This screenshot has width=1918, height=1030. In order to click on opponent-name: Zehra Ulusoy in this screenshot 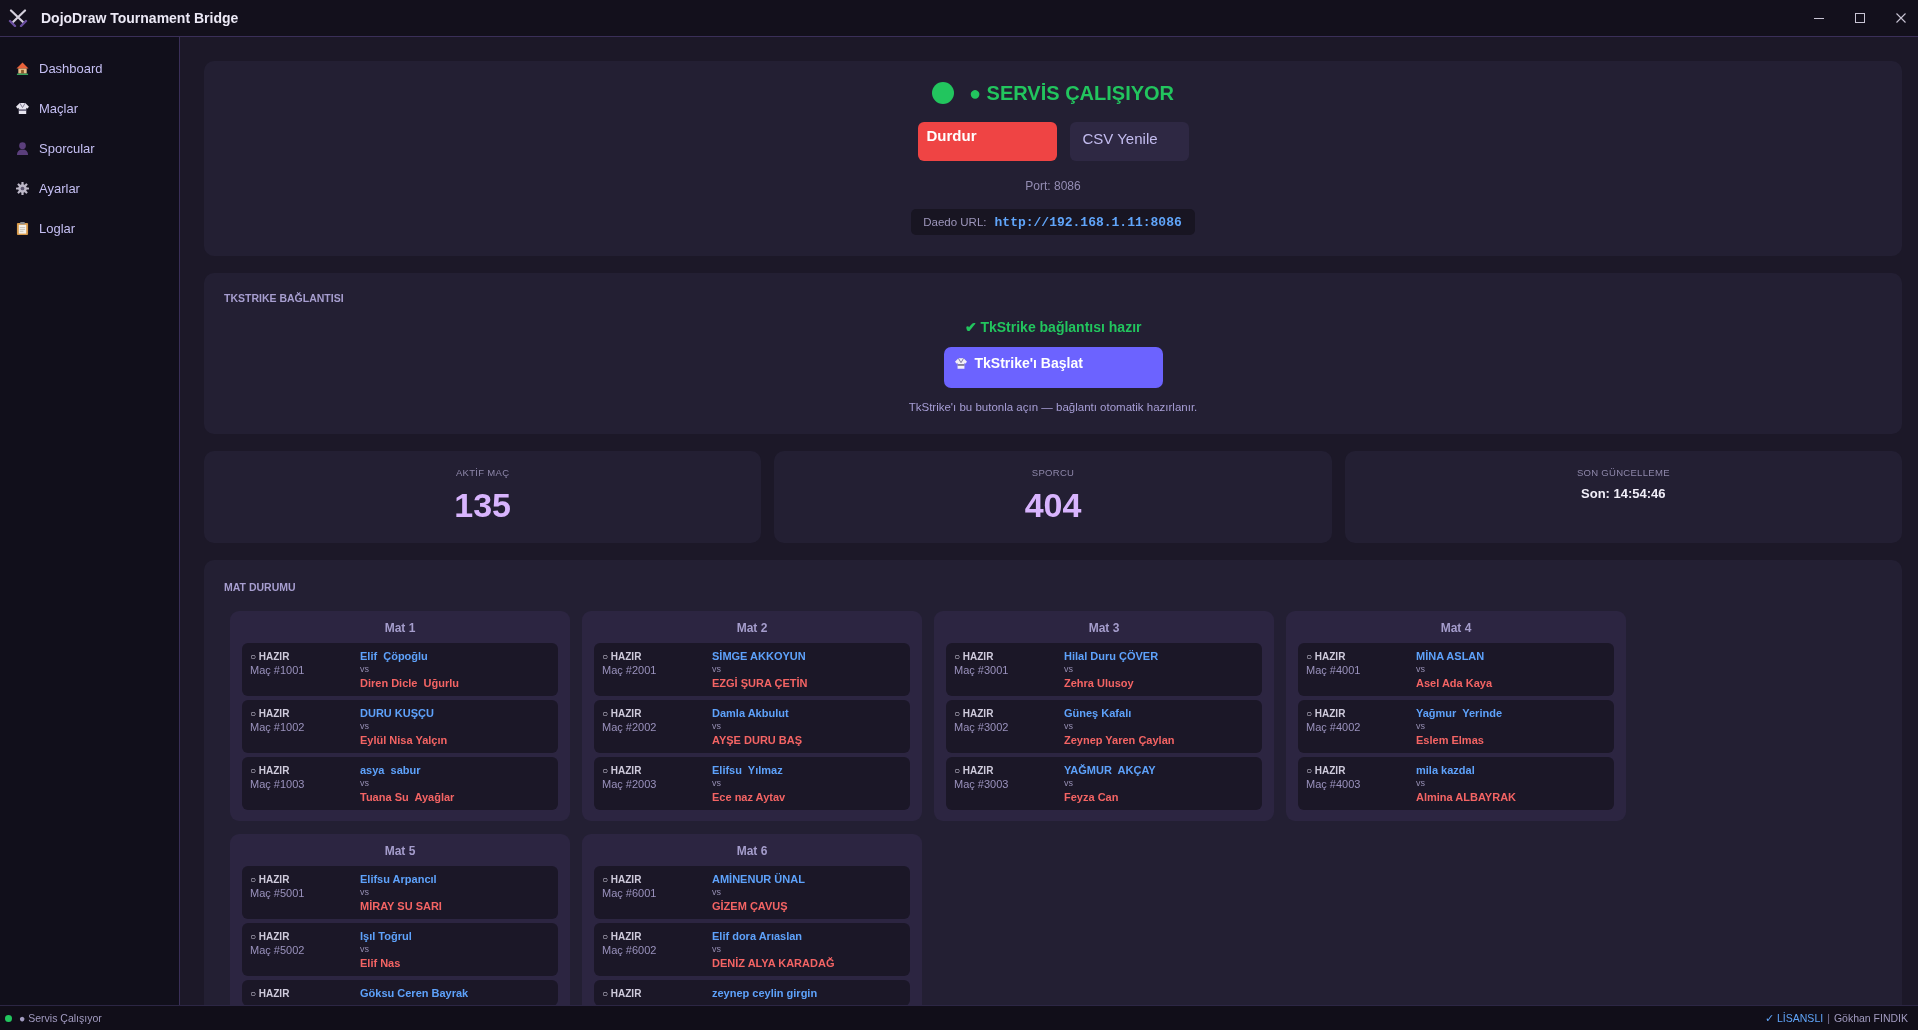, I will do `click(1099, 683)`.